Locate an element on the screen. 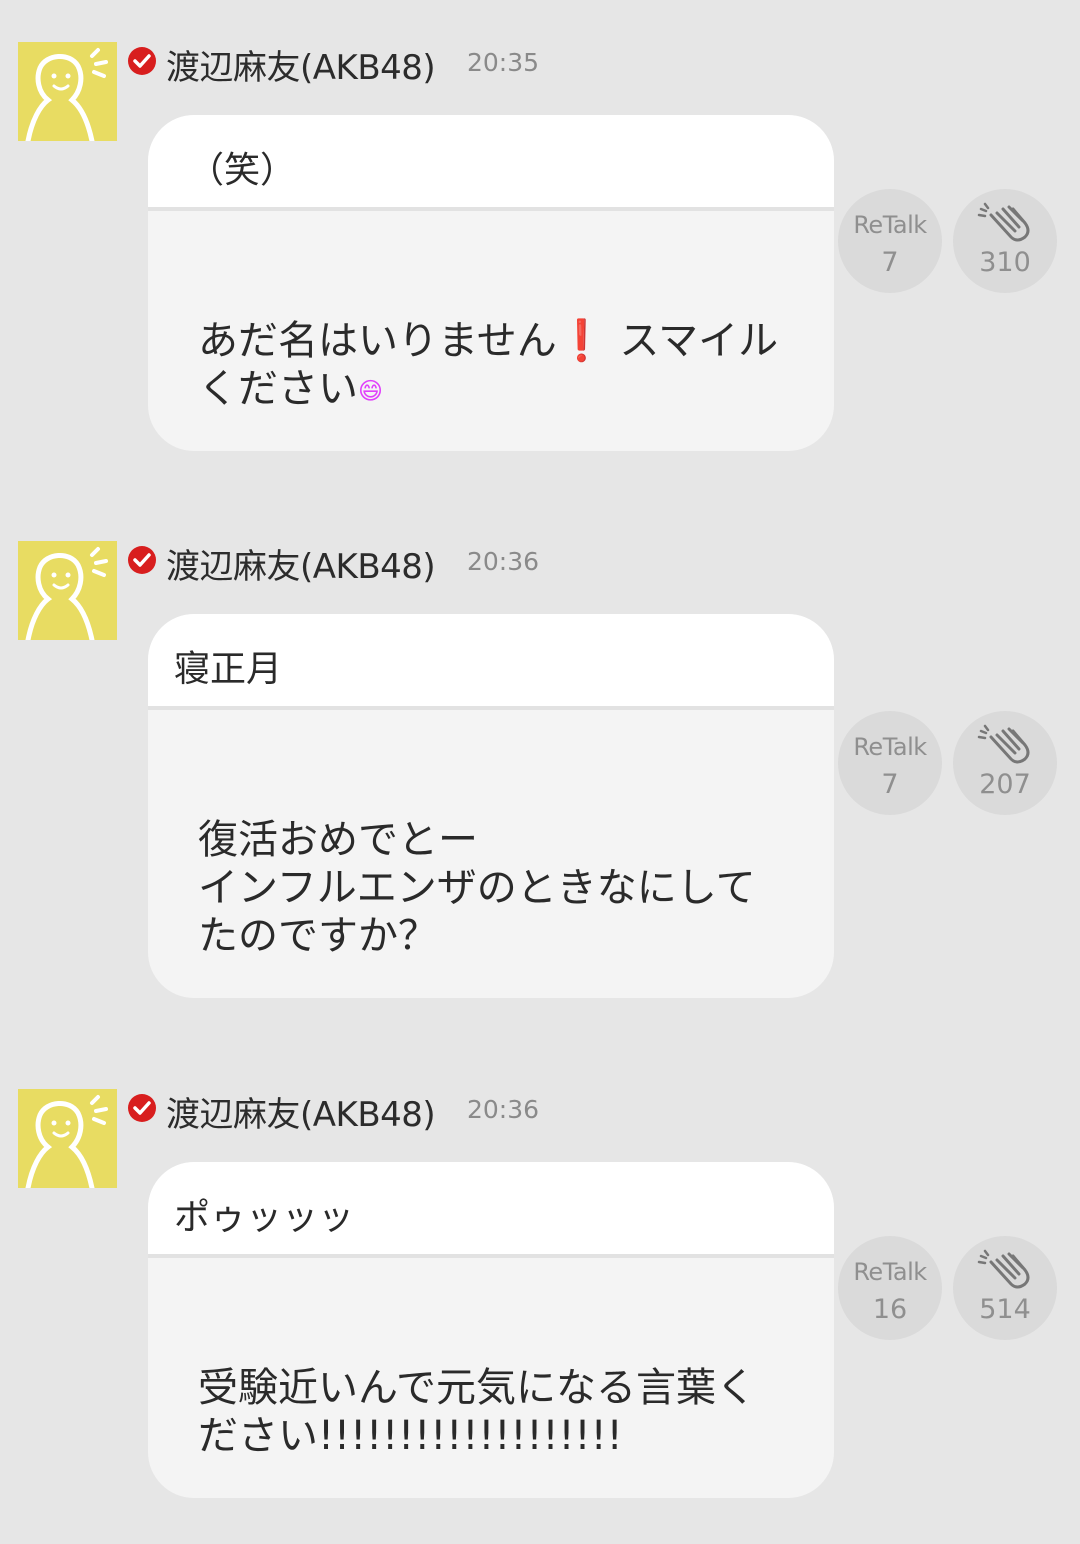 This screenshot has height=1544, width=1080. retalk-count: 16 is located at coordinates (890, 1309).